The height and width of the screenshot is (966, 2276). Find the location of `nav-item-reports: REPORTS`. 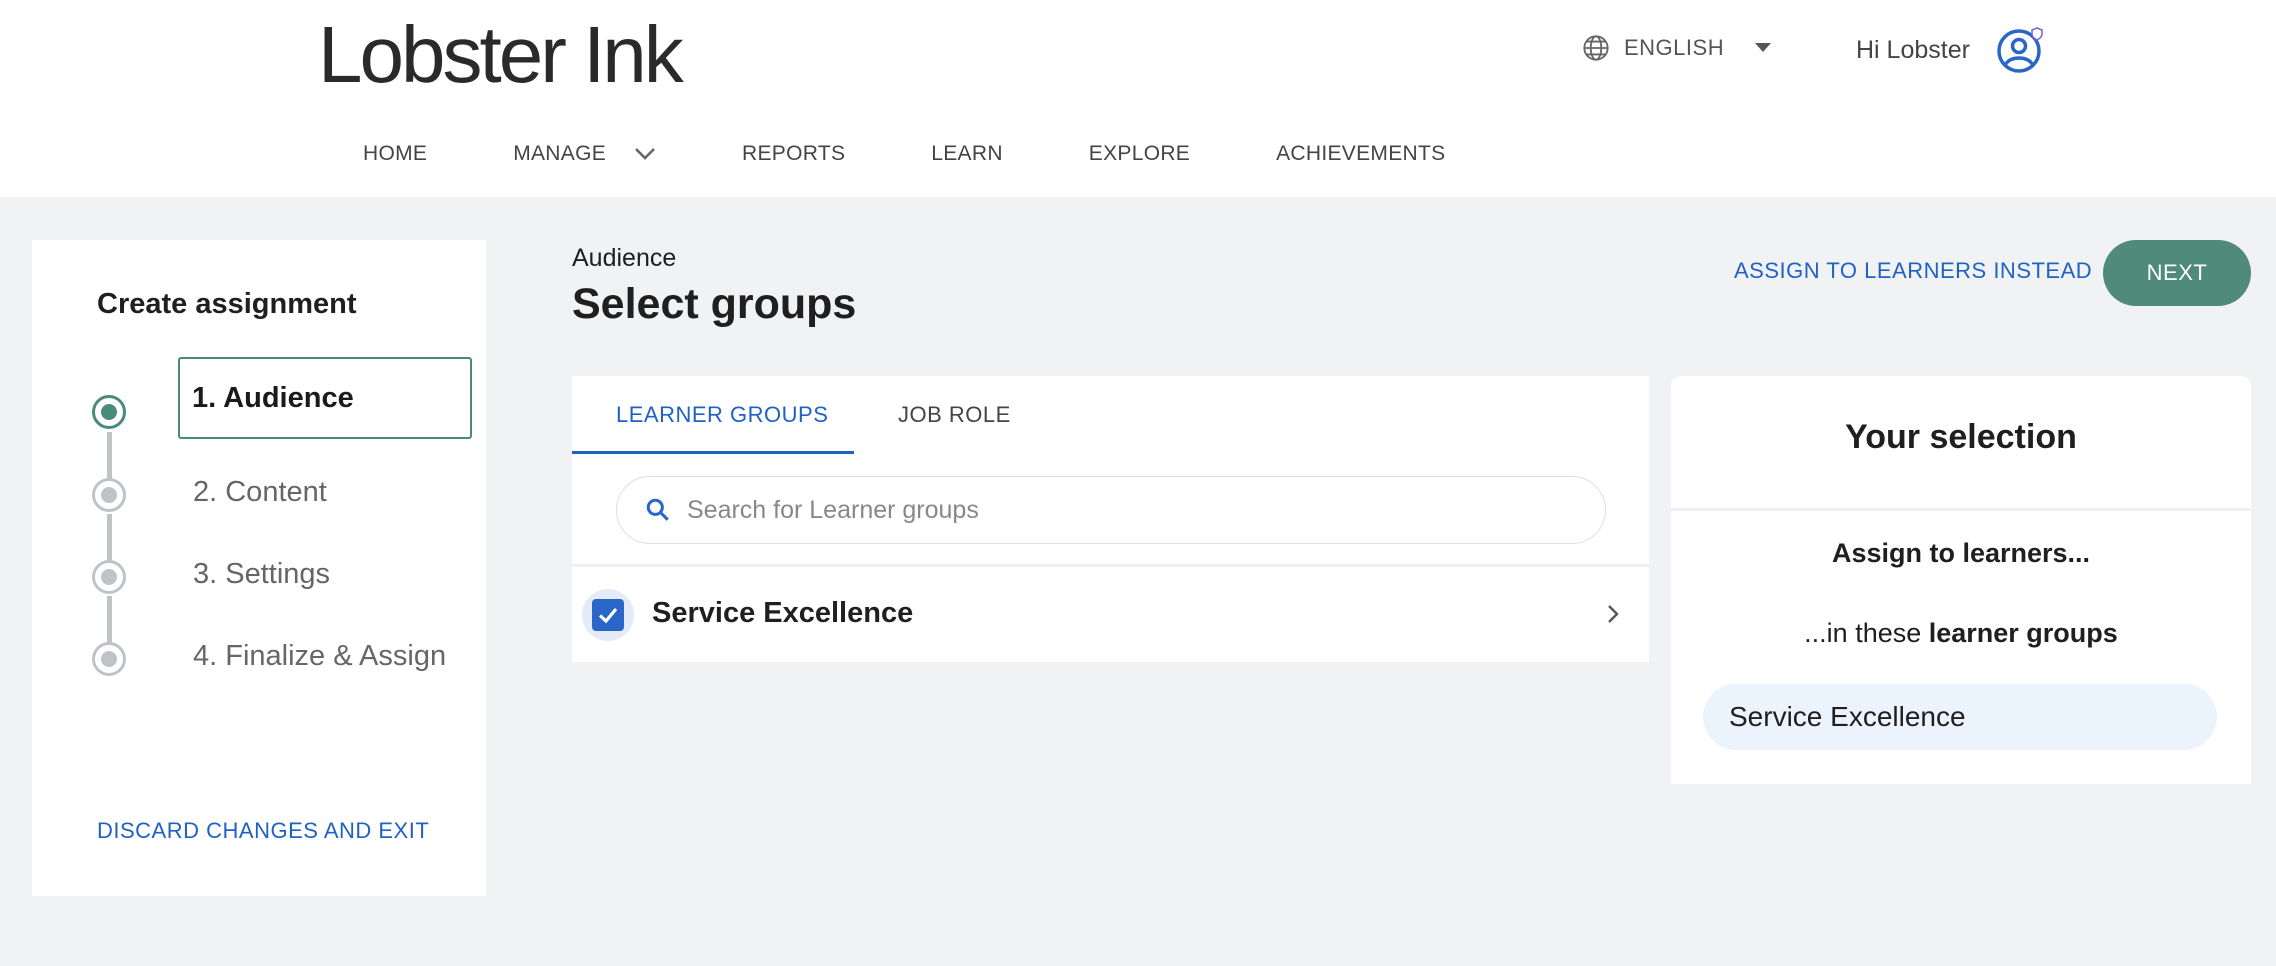

nav-item-reports: REPORTS is located at coordinates (793, 154).